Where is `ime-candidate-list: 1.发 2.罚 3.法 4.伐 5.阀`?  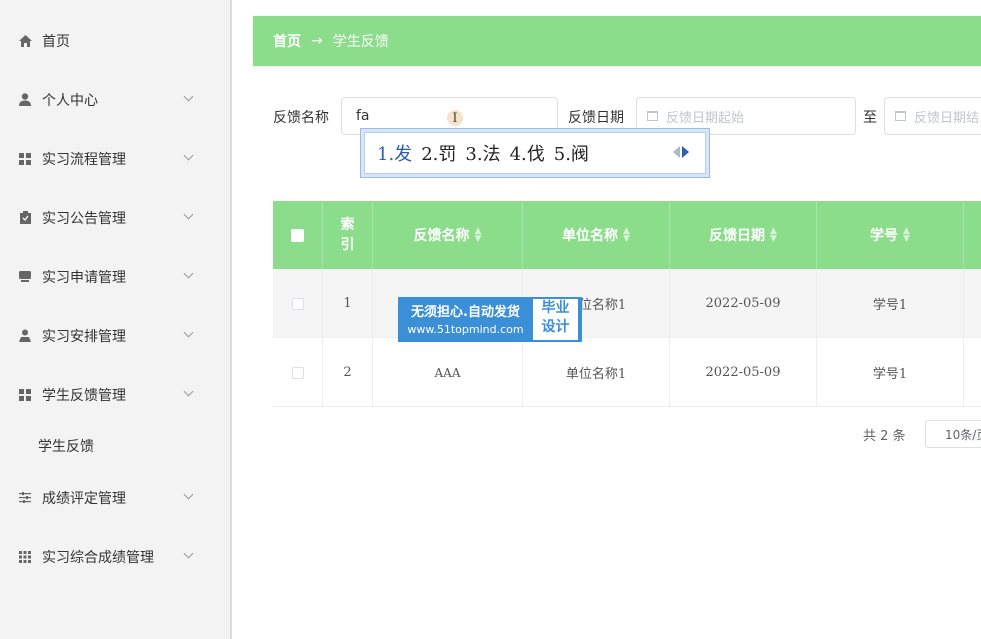
ime-candidate-list: 1.发 2.罚 3.法 4.伐 5.阀 is located at coordinates (535, 153).